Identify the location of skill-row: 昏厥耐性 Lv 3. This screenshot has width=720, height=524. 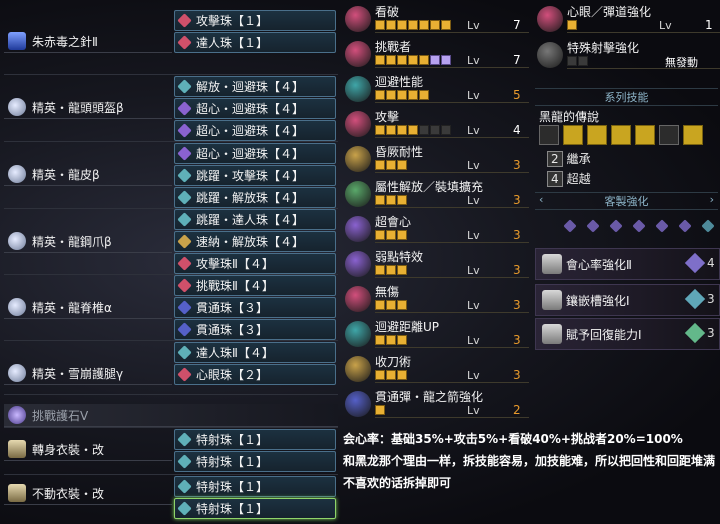
(437, 159).